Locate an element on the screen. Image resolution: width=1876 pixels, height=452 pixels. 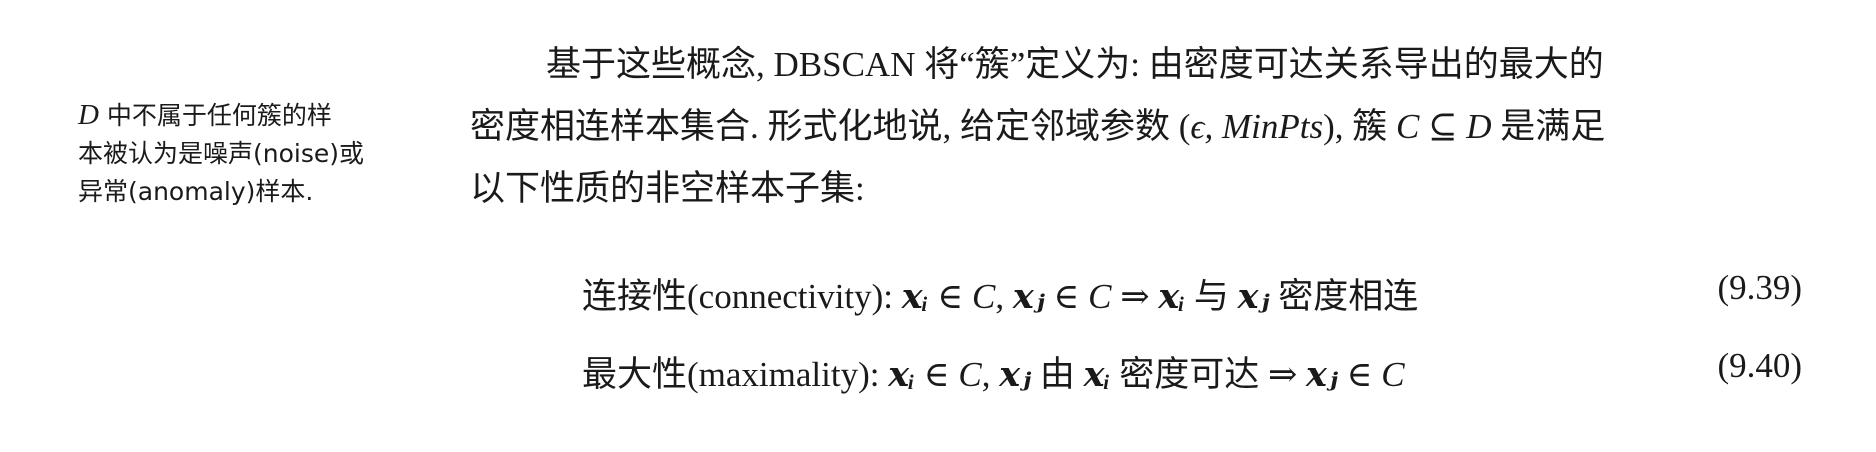
paragraph-line-2-part-b: ), 簇 is located at coordinates (1360, 126).